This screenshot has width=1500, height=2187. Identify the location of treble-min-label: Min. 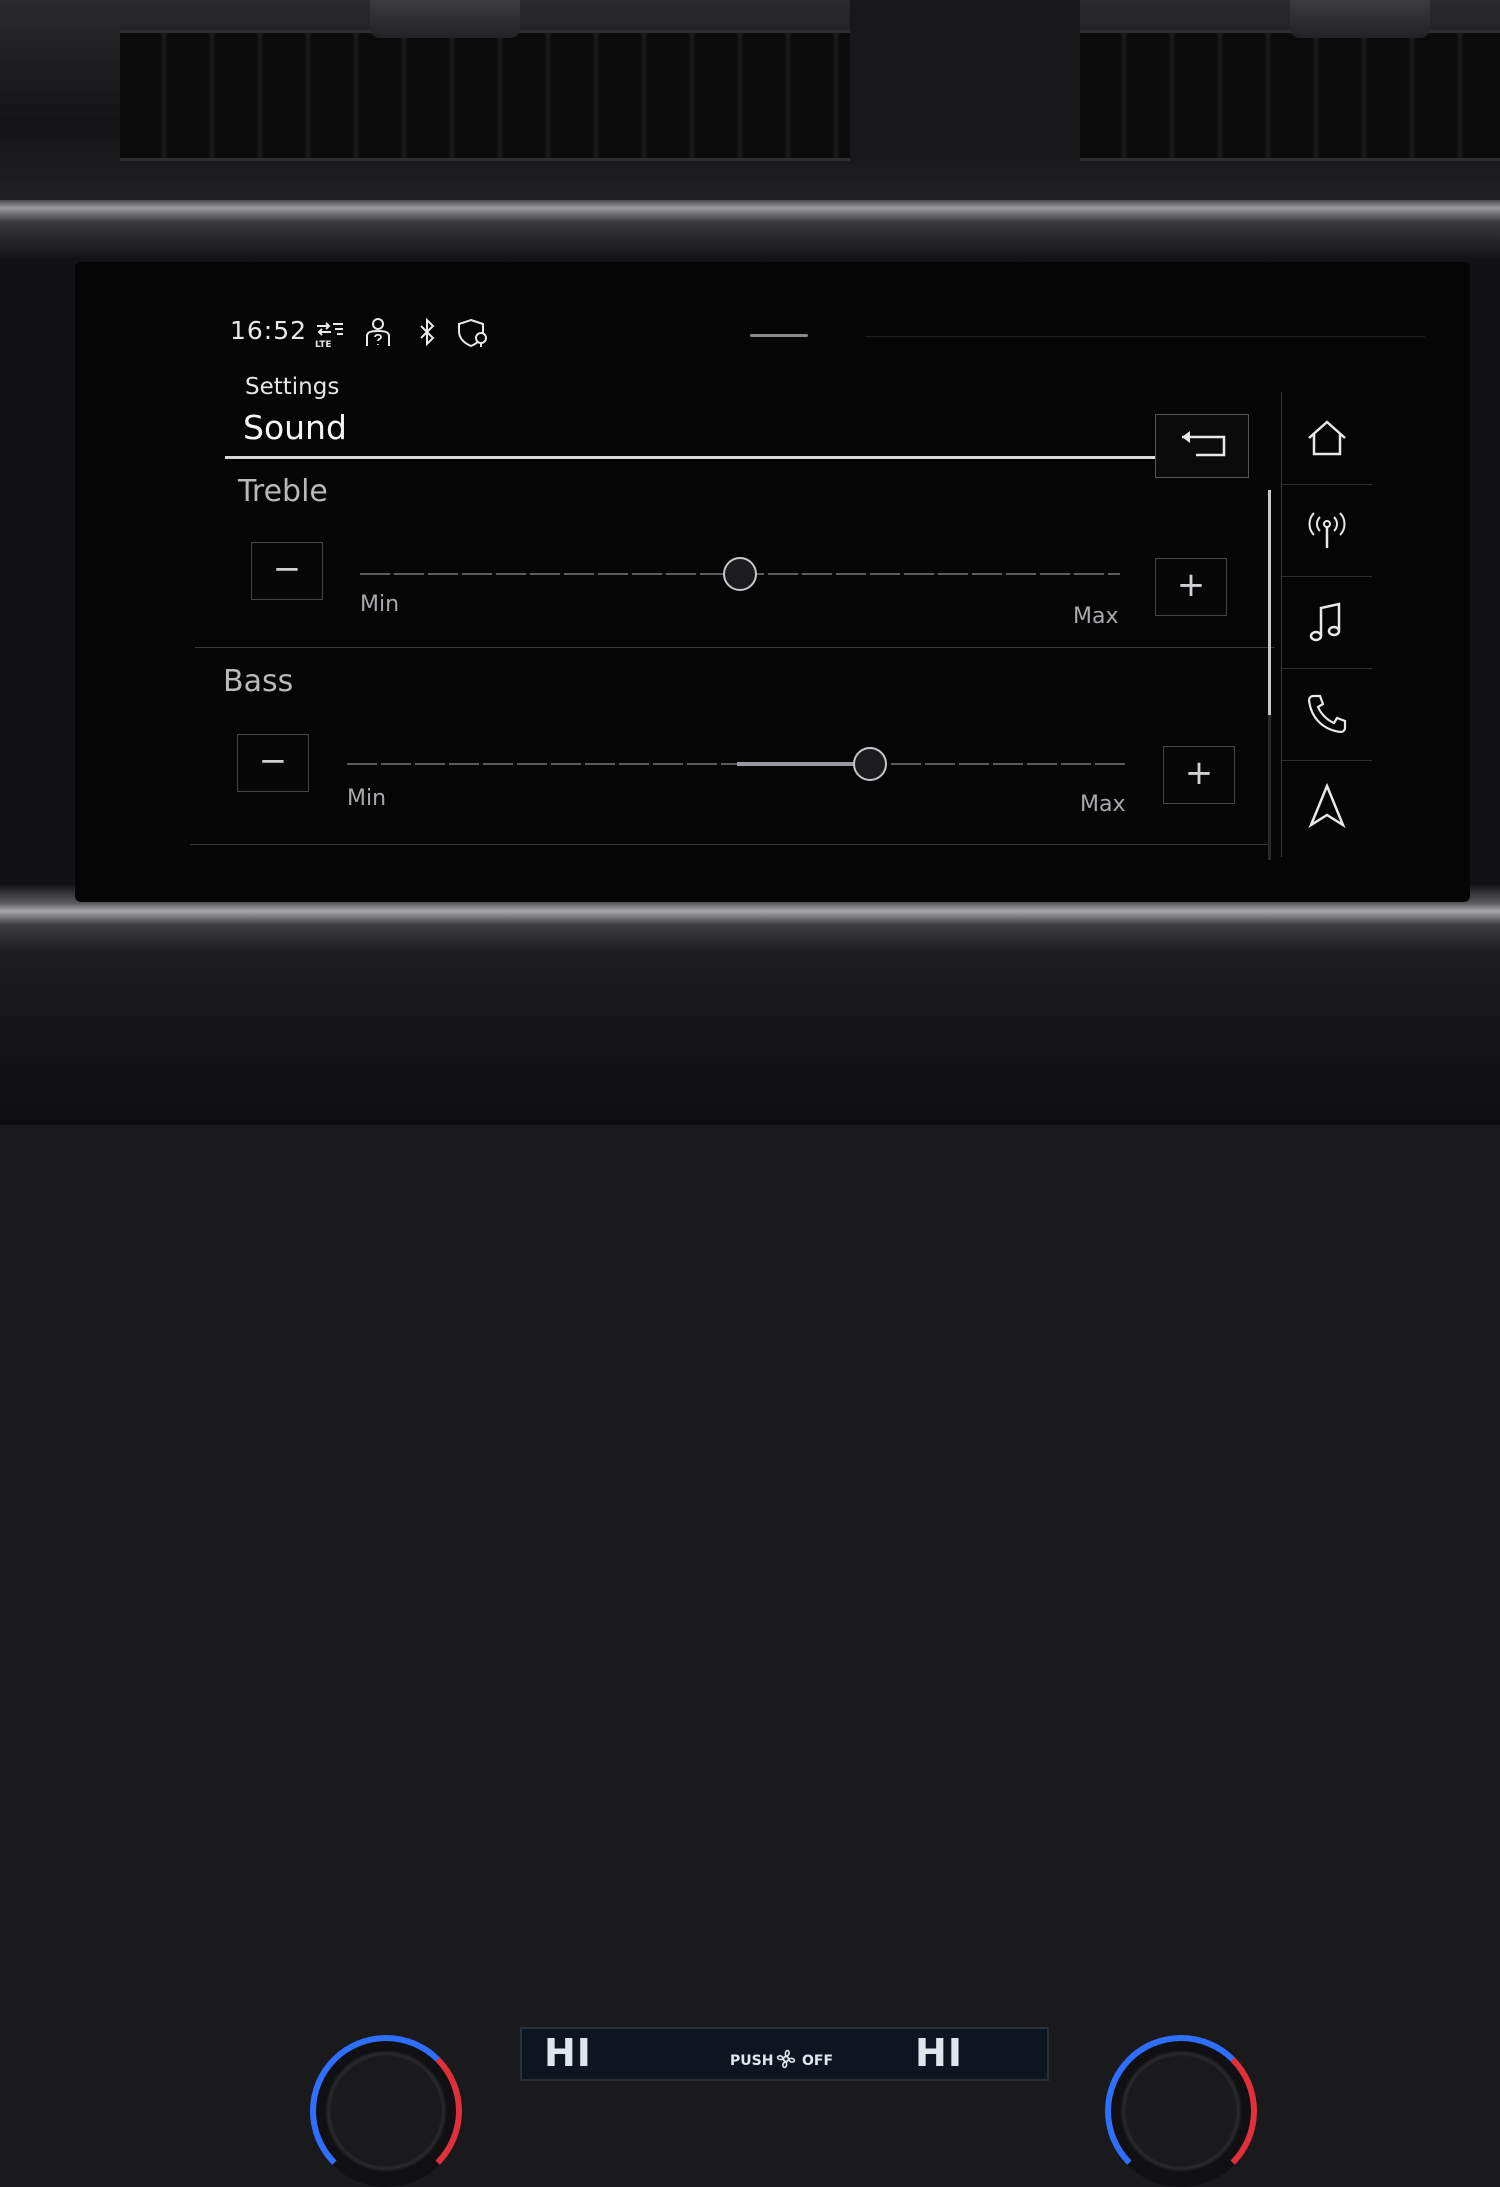
(380, 604).